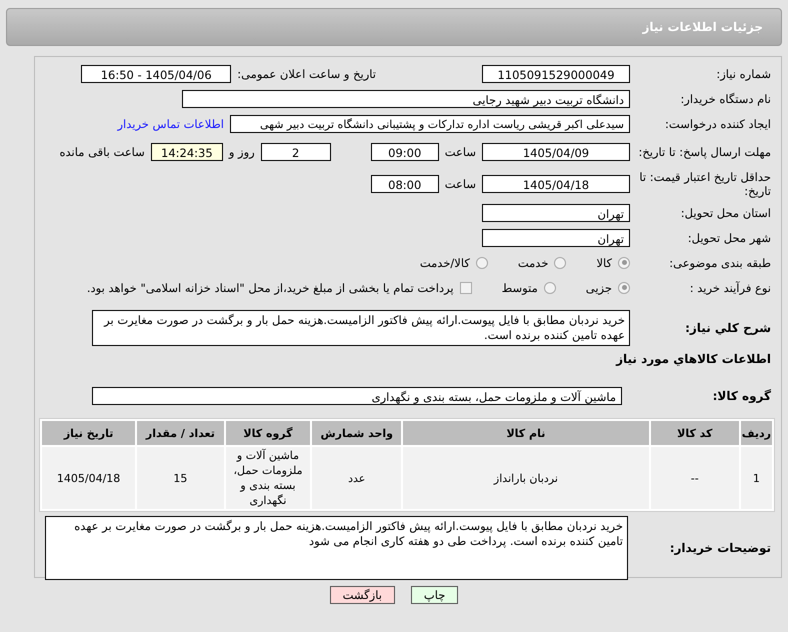 The width and height of the screenshot is (788, 632). Describe the element at coordinates (466, 288) in the screenshot. I see `checkbox` at that location.